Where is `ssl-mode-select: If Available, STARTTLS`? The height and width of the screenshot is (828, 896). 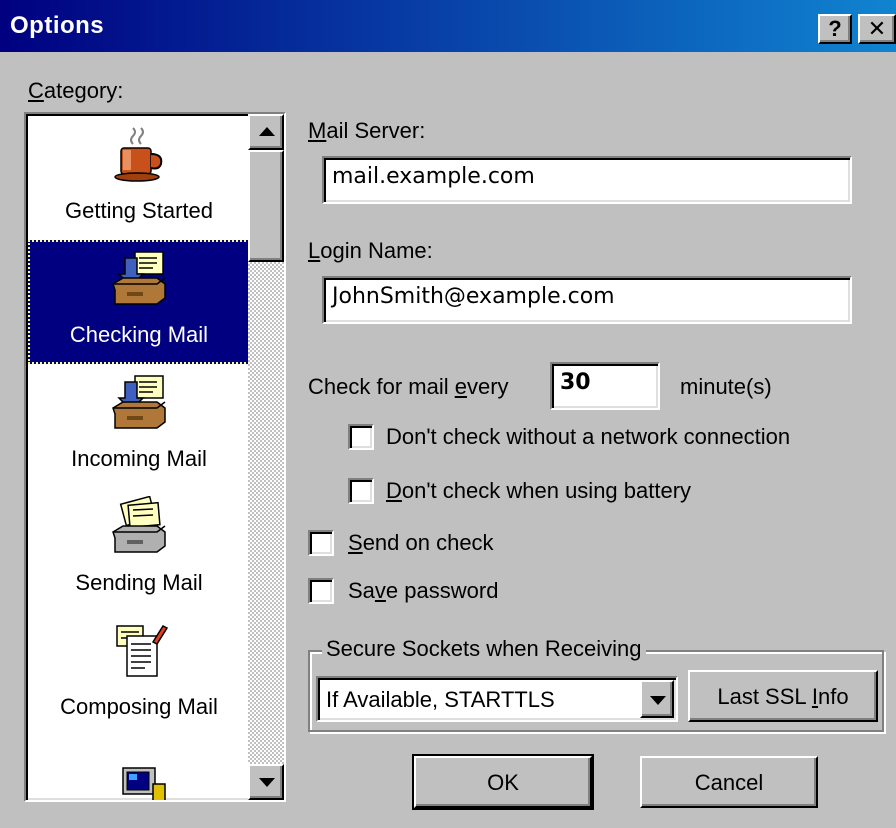 ssl-mode-select: If Available, STARTTLS is located at coordinates (497, 699).